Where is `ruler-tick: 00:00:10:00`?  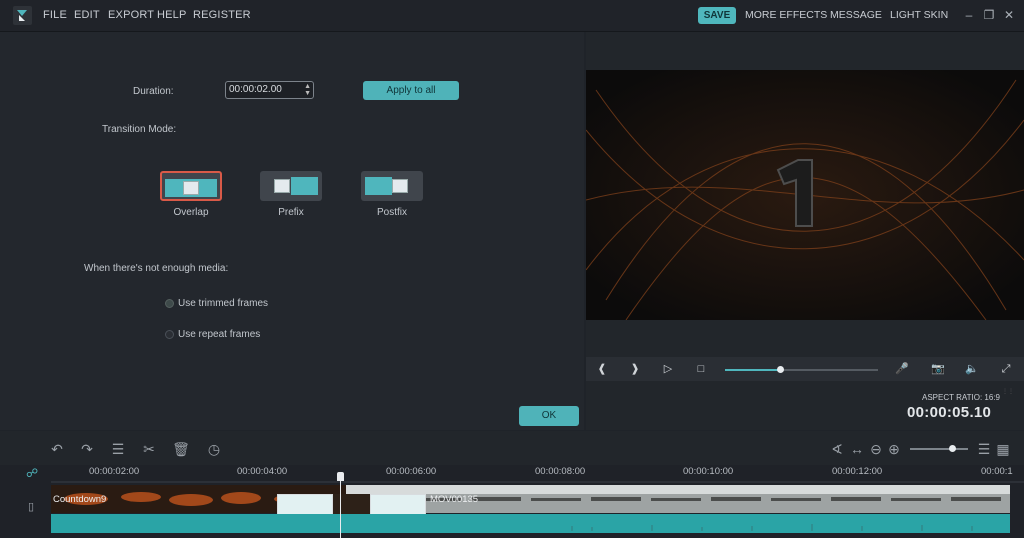 ruler-tick: 00:00:10:00 is located at coordinates (708, 471).